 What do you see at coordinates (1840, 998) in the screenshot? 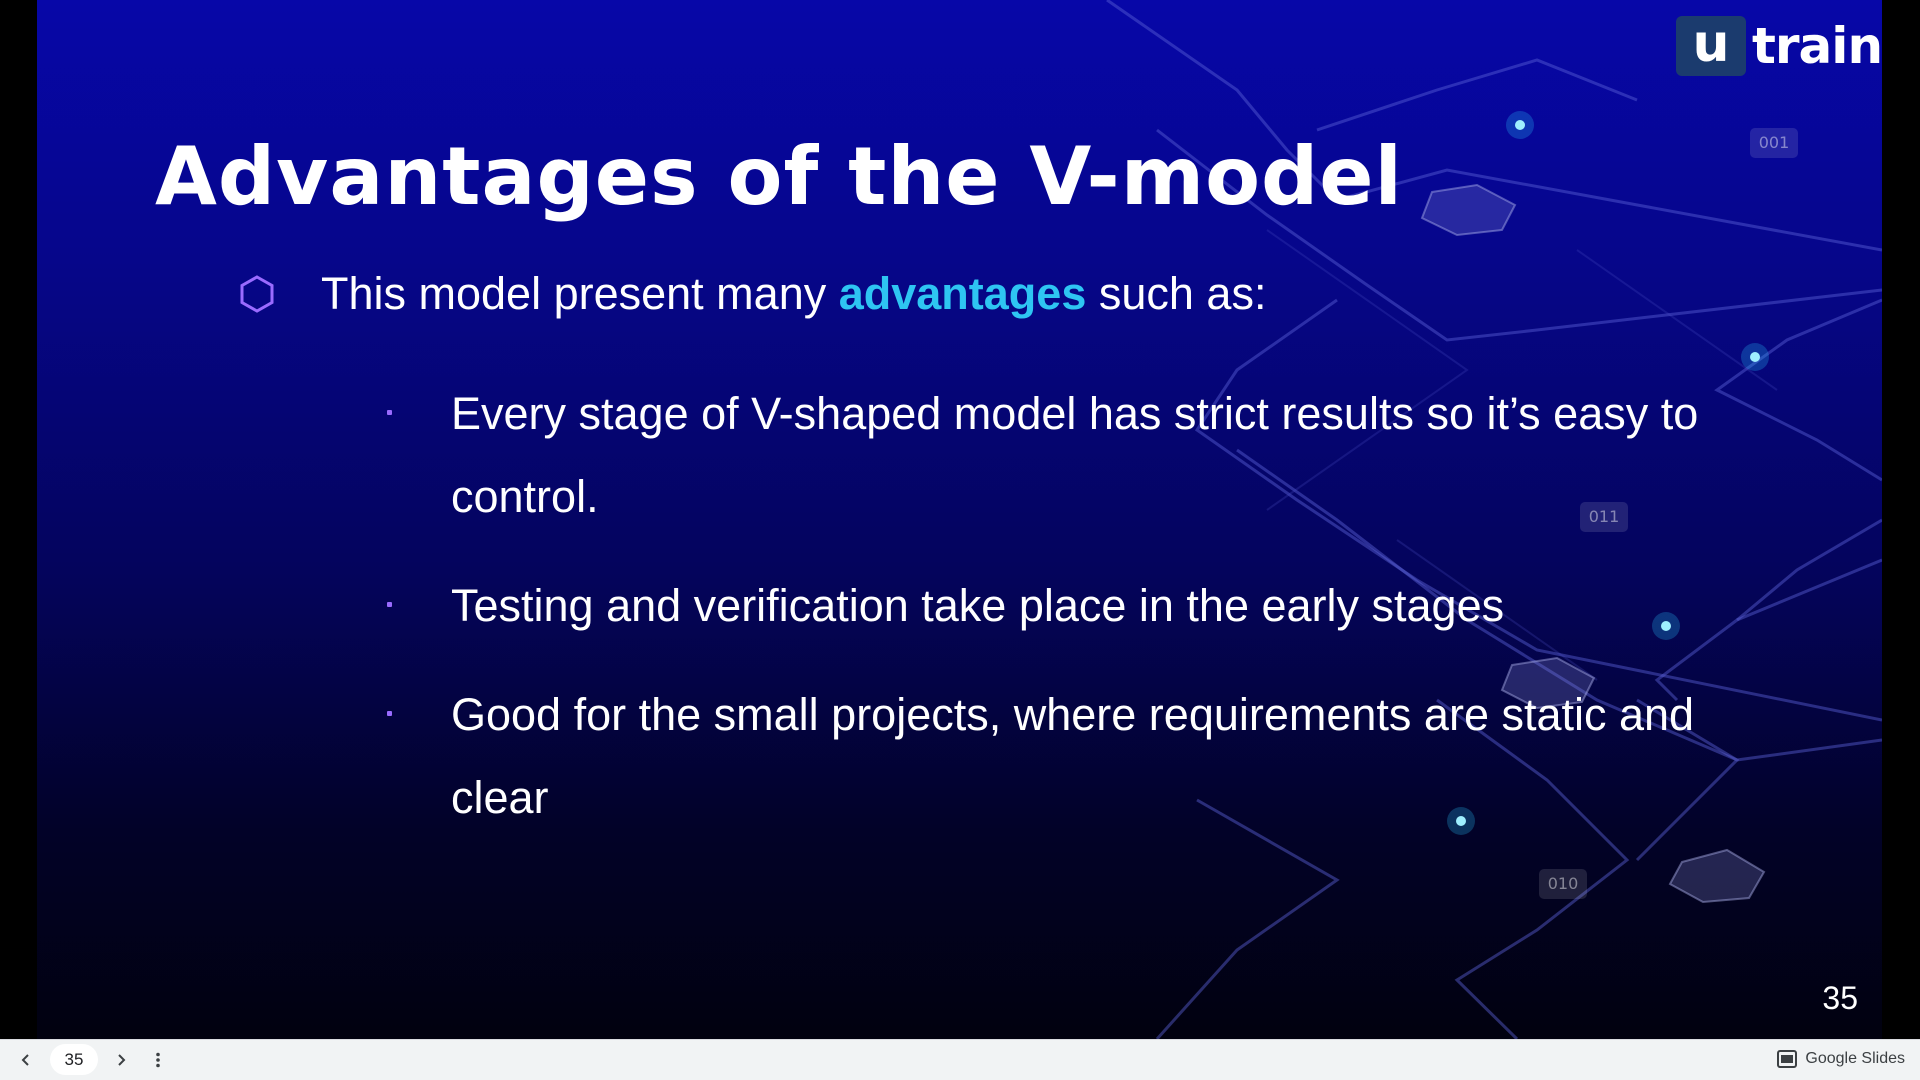
I see `slide-page-number: 35` at bounding box center [1840, 998].